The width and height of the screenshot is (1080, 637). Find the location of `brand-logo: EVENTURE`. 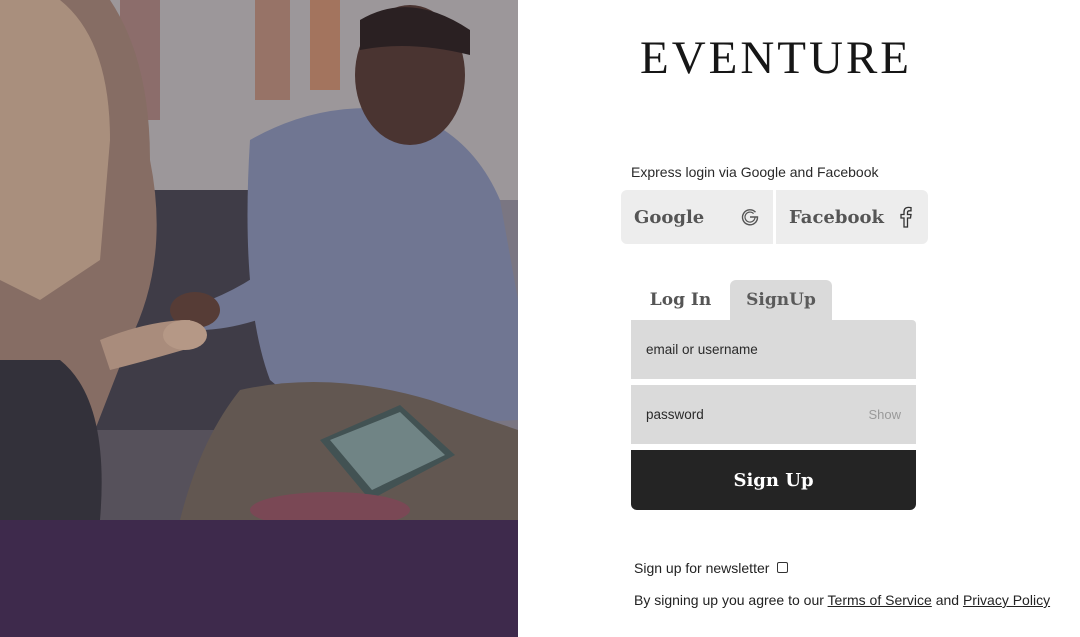

brand-logo: EVENTURE is located at coordinates (776, 58).